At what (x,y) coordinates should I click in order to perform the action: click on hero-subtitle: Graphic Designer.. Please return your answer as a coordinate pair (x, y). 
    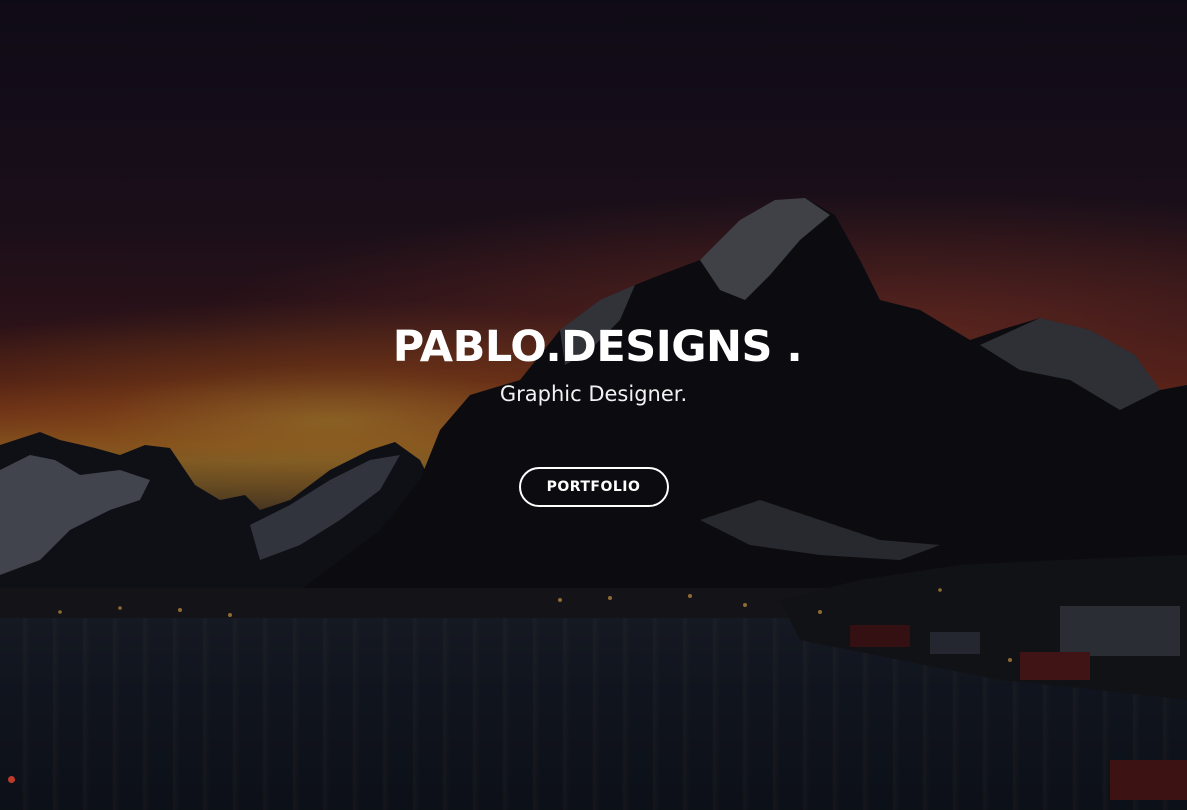
    Looking at the image, I should click on (593, 394).